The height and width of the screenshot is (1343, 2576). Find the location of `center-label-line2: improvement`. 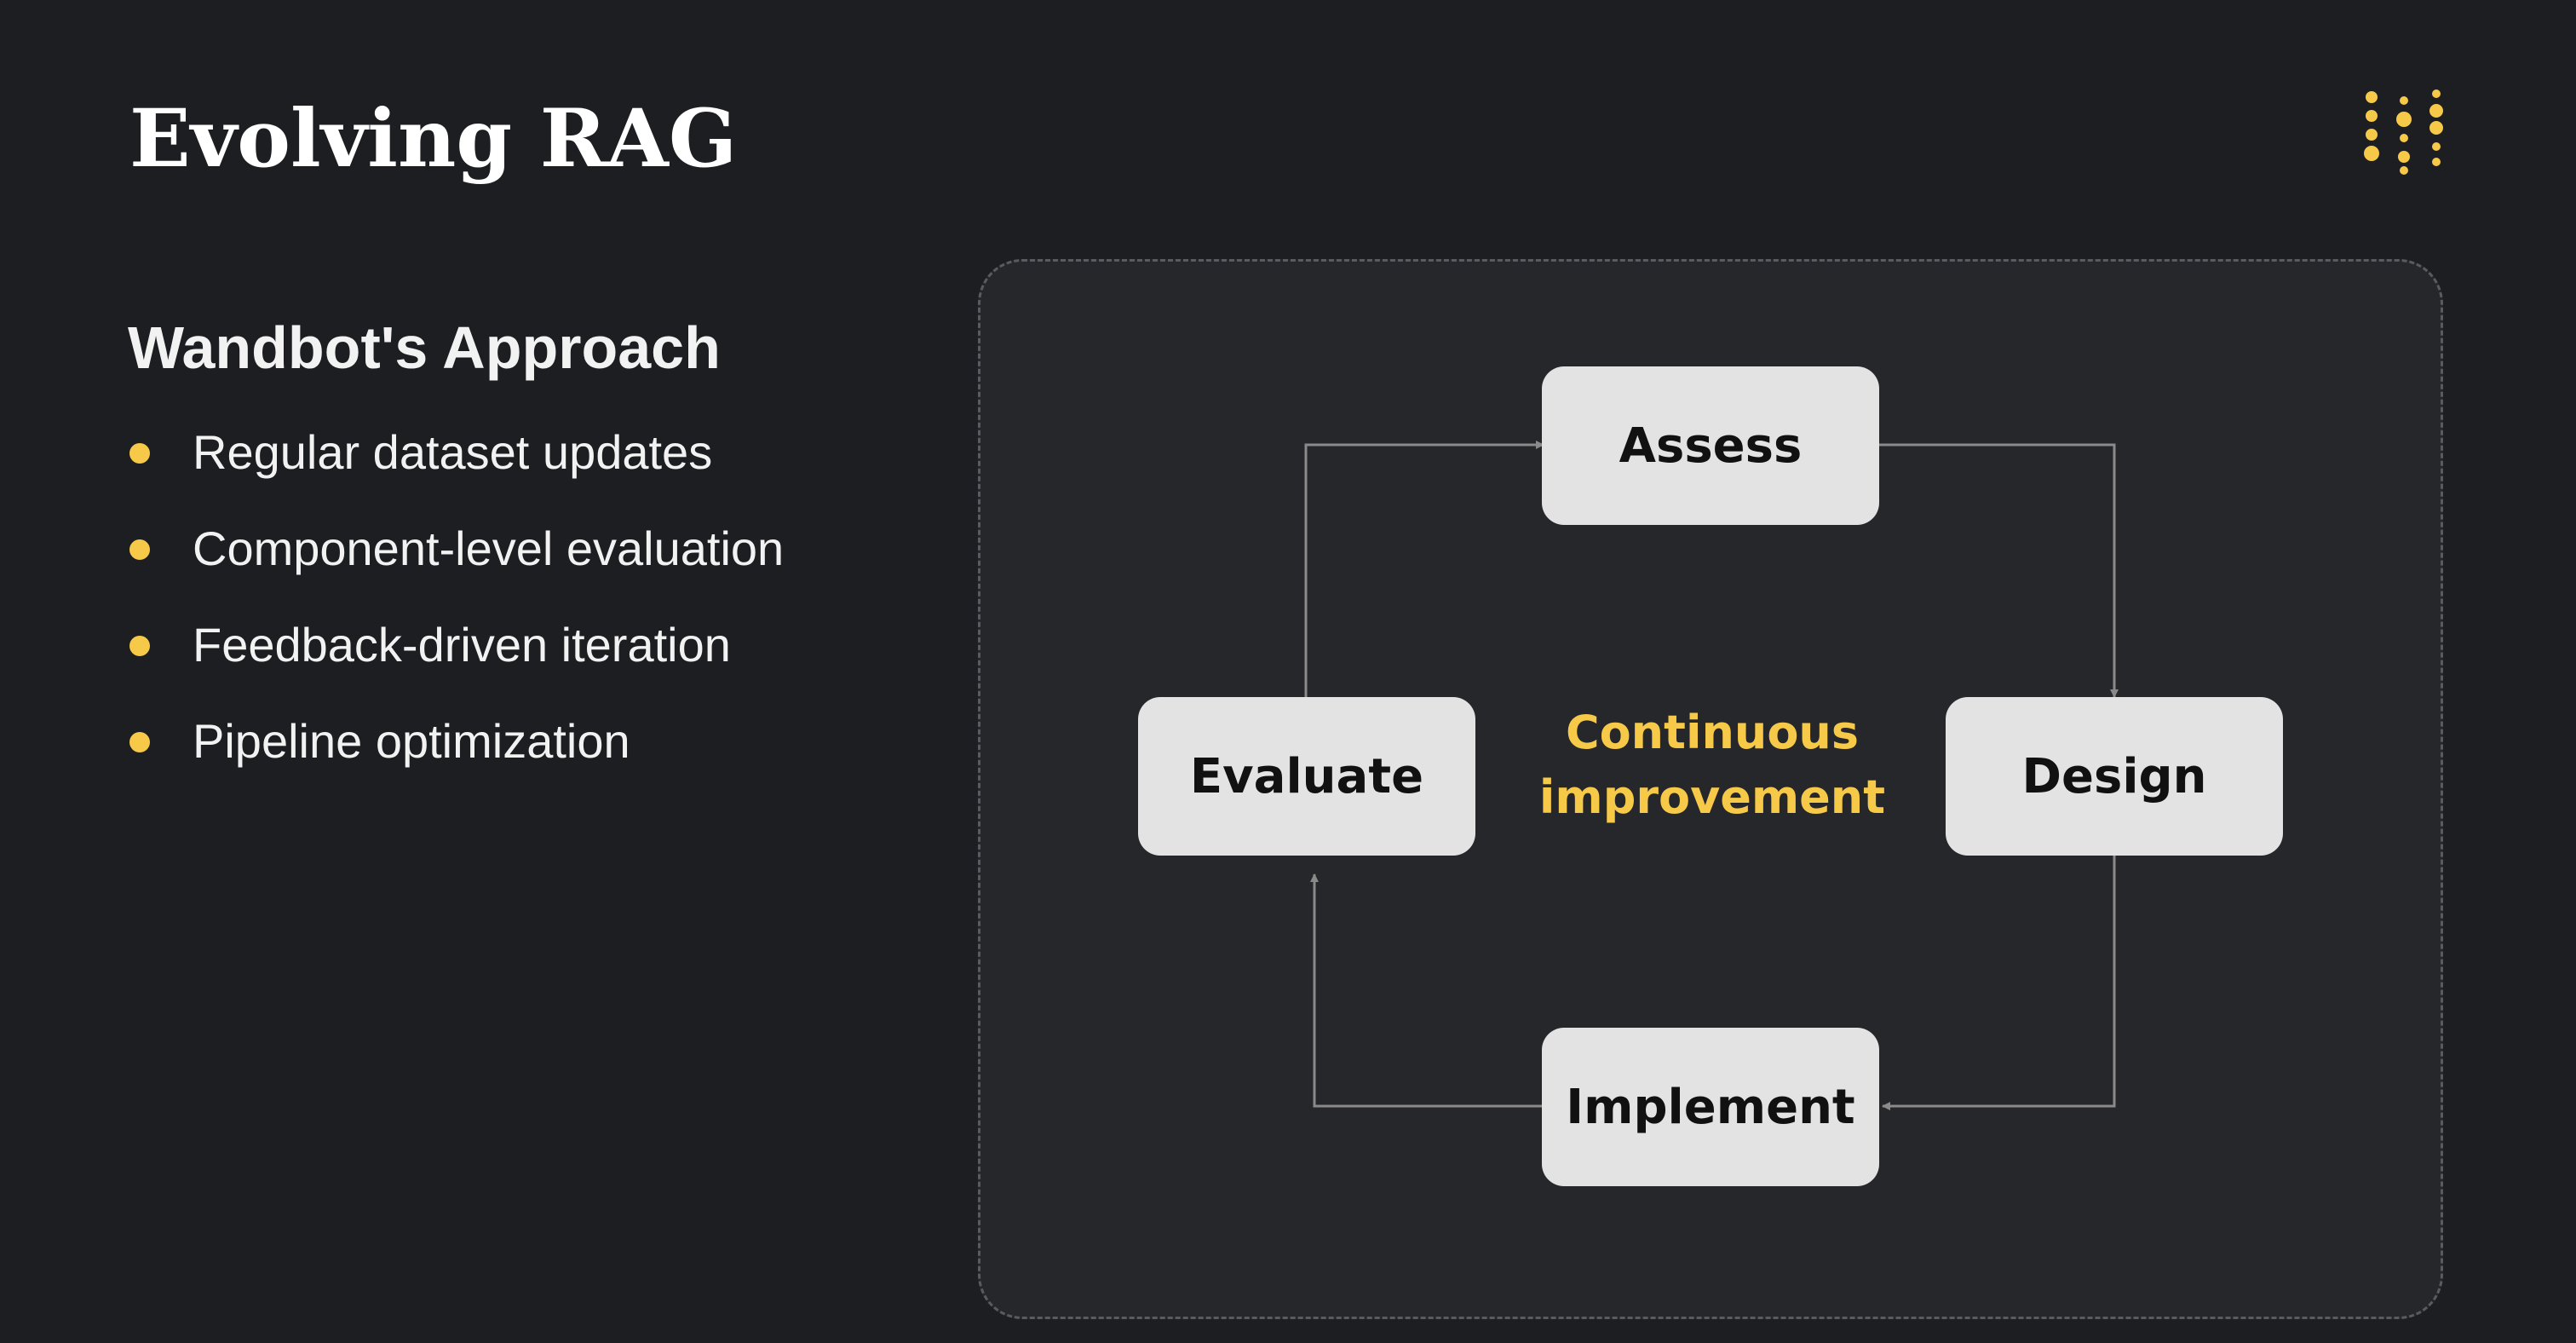

center-label-line2: improvement is located at coordinates (1712, 797).